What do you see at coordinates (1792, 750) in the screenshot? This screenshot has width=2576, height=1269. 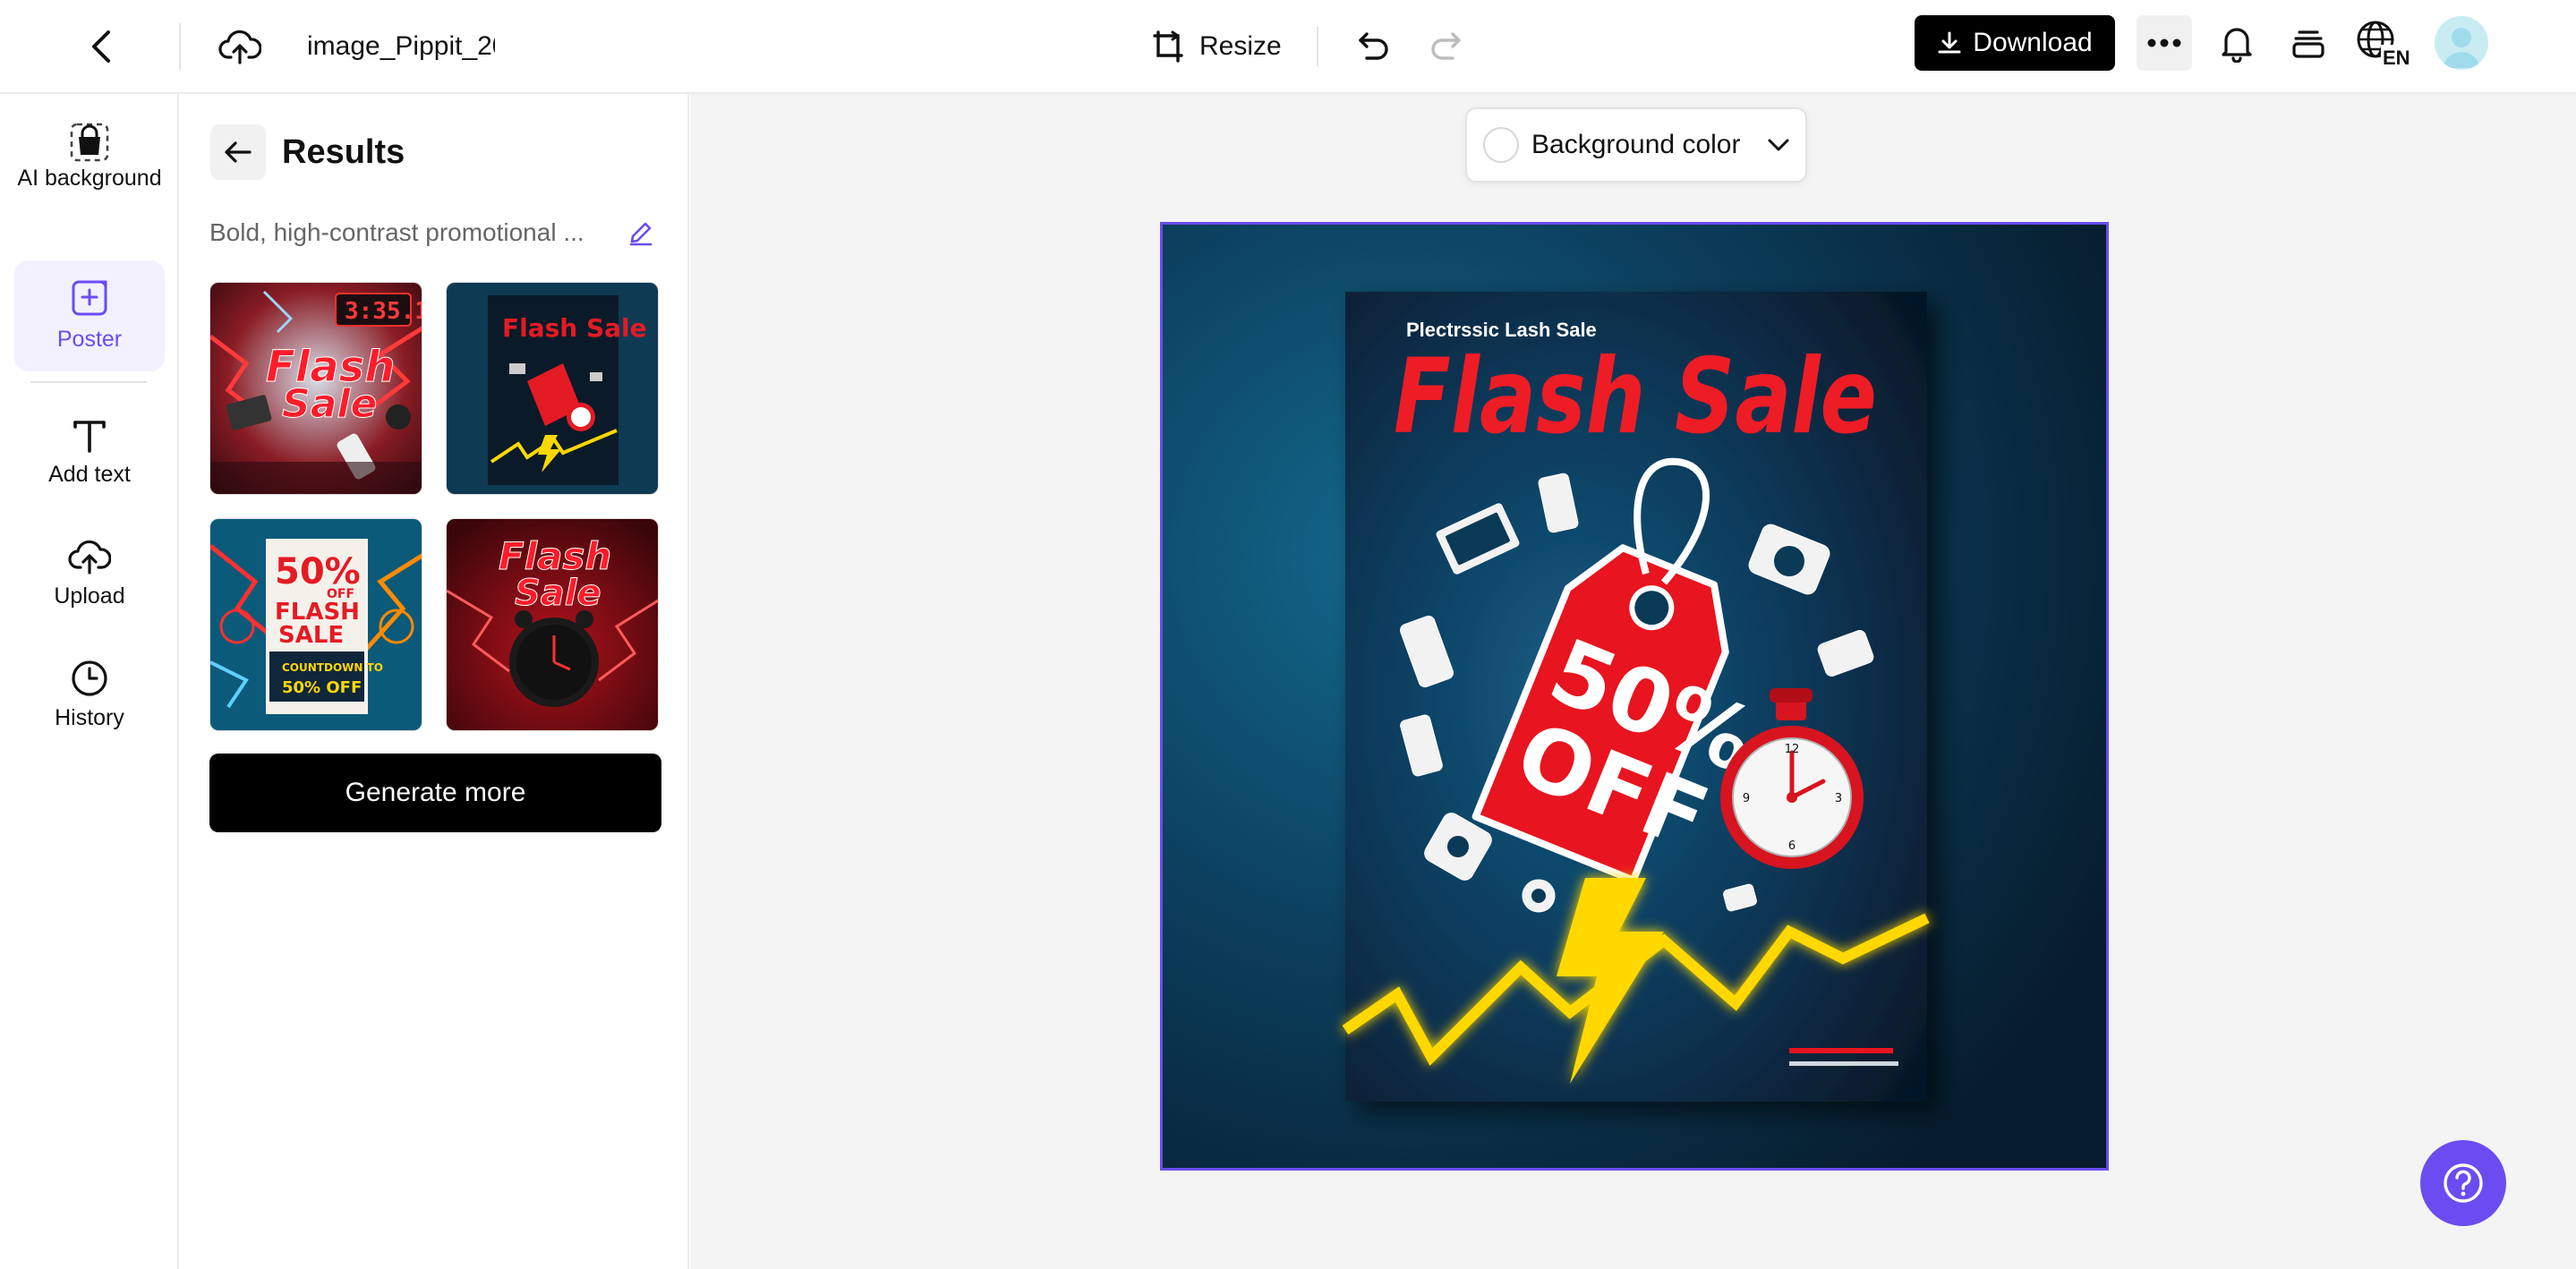 I see `svg-text: 12` at bounding box center [1792, 750].